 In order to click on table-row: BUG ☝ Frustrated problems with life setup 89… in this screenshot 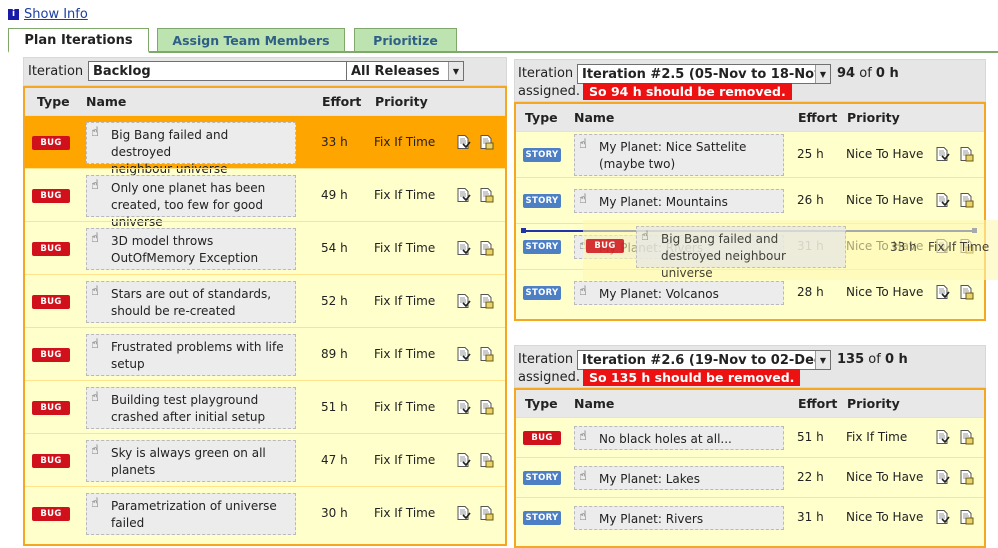, I will do `click(265, 353)`.